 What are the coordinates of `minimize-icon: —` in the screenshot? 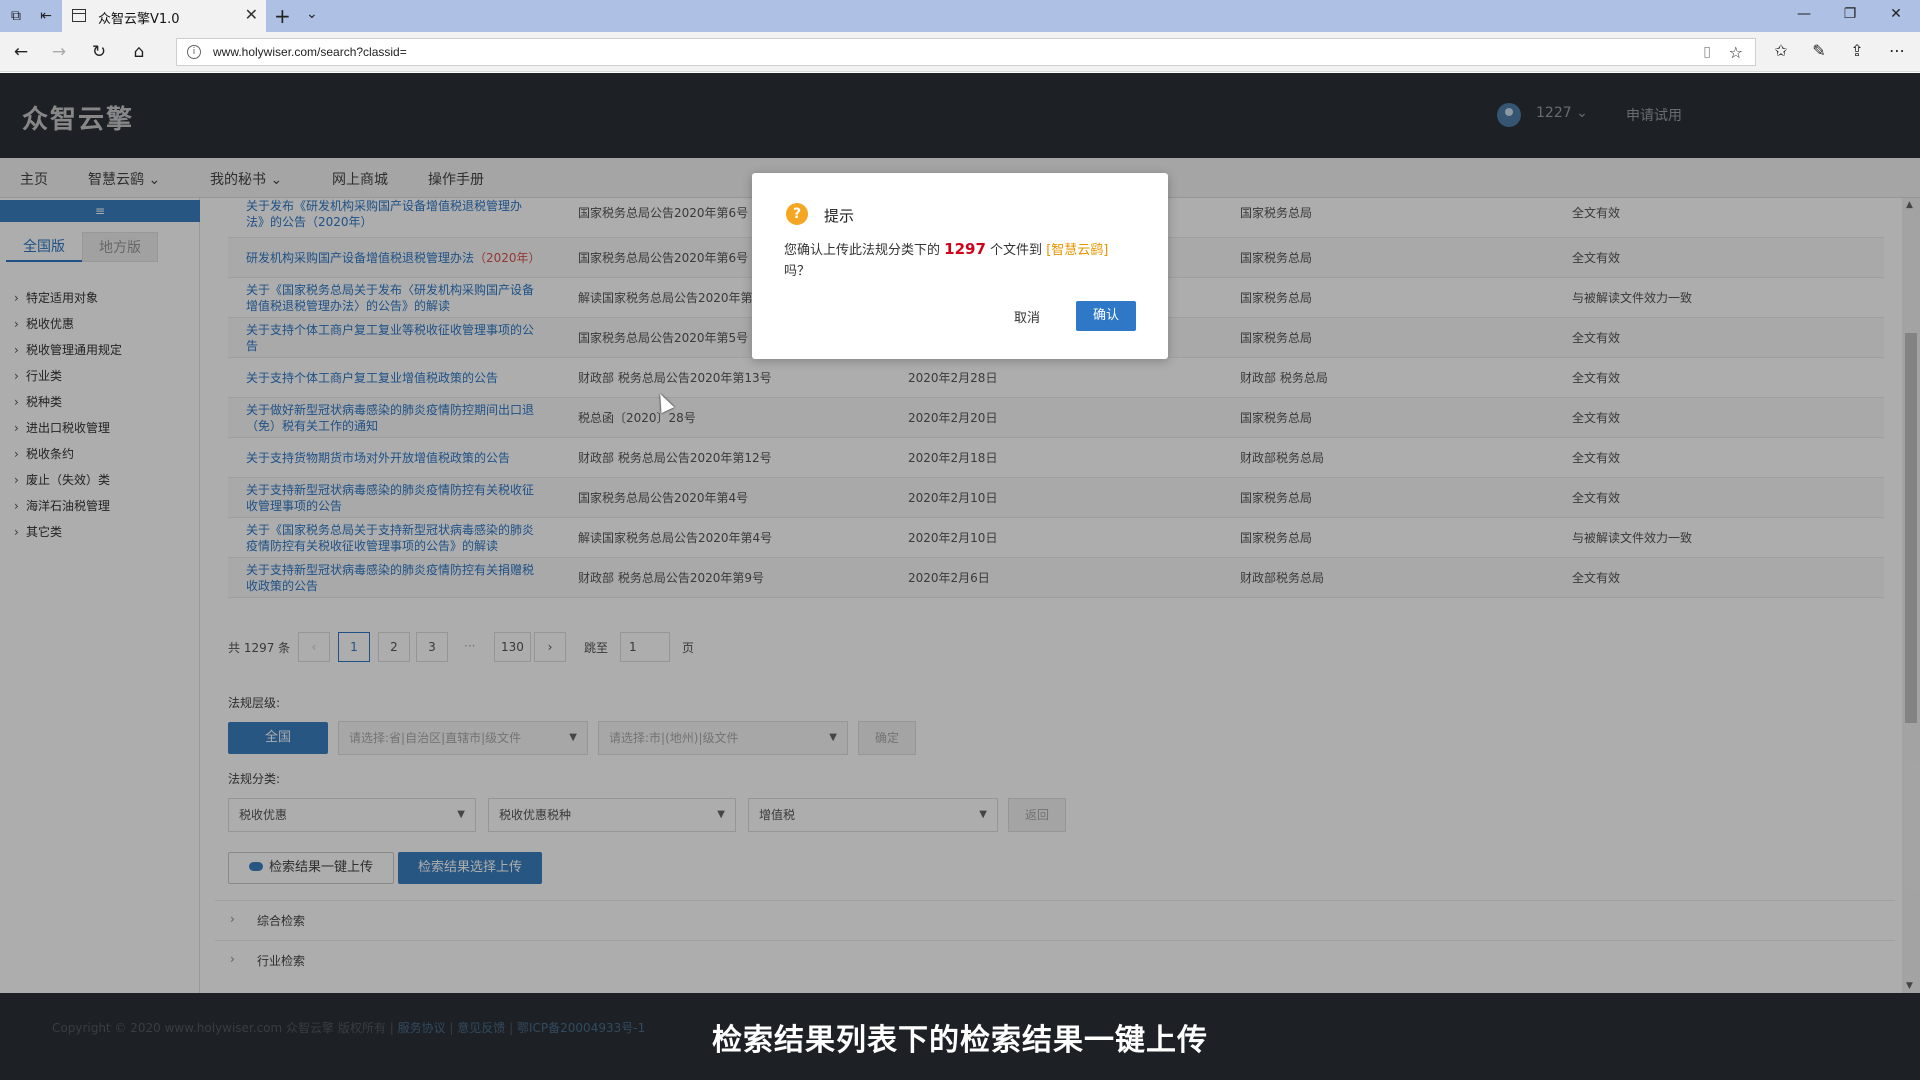 It's located at (1804, 14).